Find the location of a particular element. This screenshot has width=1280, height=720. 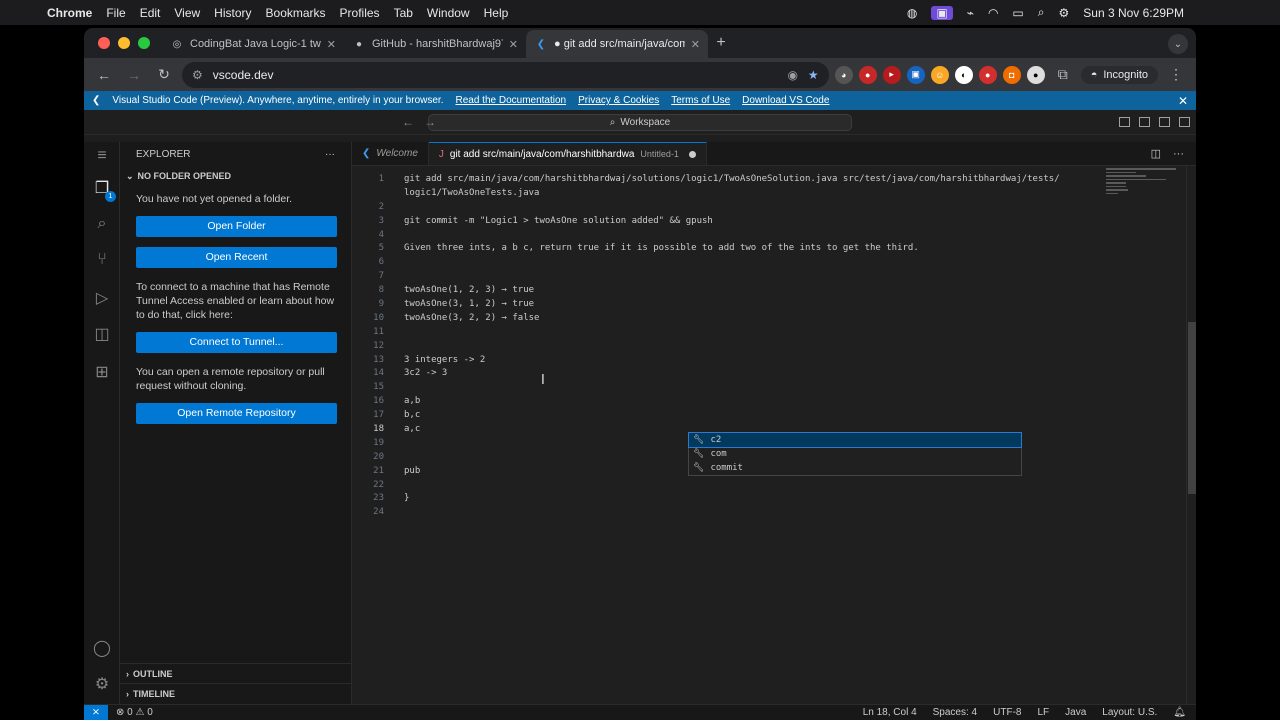

browser-tab-codingbat: ◎ CodingBat Java Logic-1 twoA ✕ is located at coordinates (253, 44).